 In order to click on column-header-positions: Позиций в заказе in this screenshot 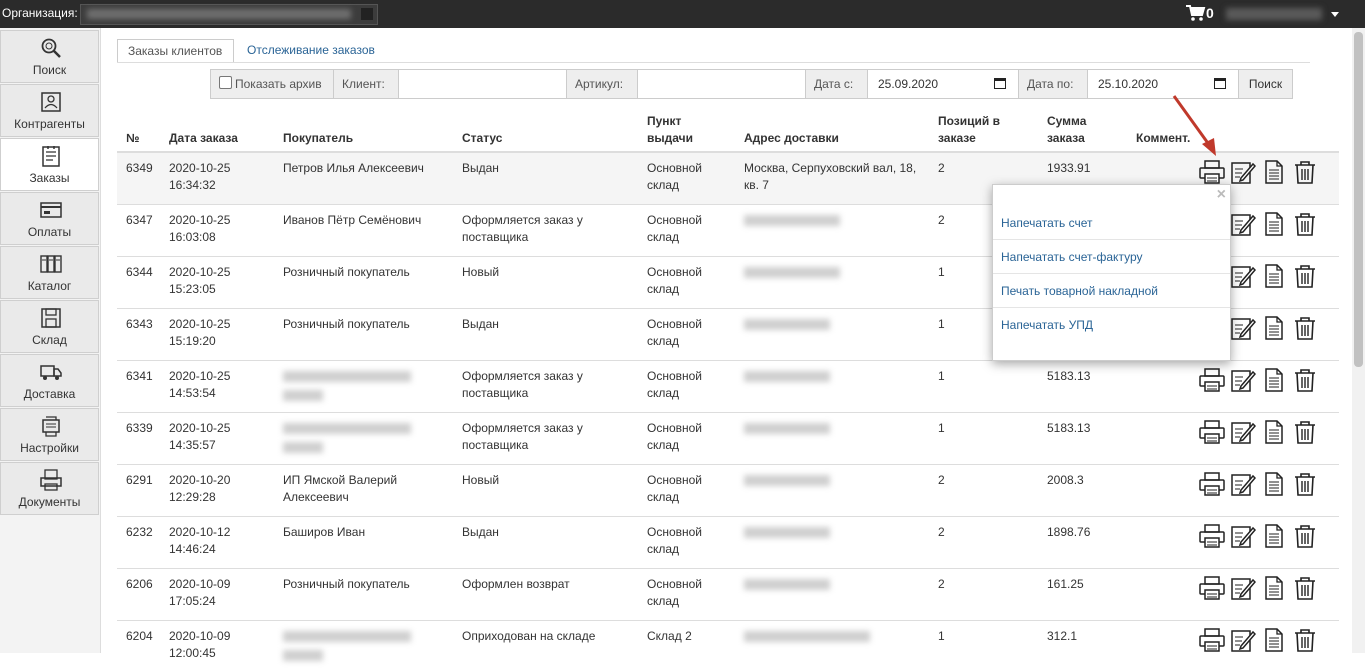, I will do `click(983, 128)`.